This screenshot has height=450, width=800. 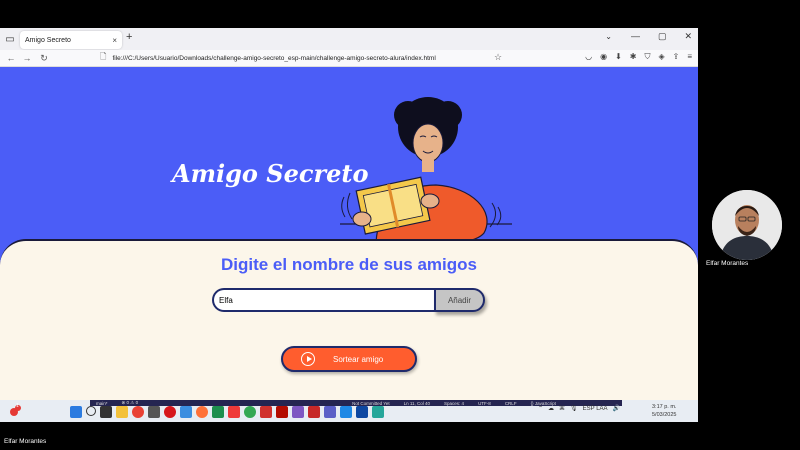 What do you see at coordinates (595, 409) in the screenshot?
I see `language-indicator: ESP LAA` at bounding box center [595, 409].